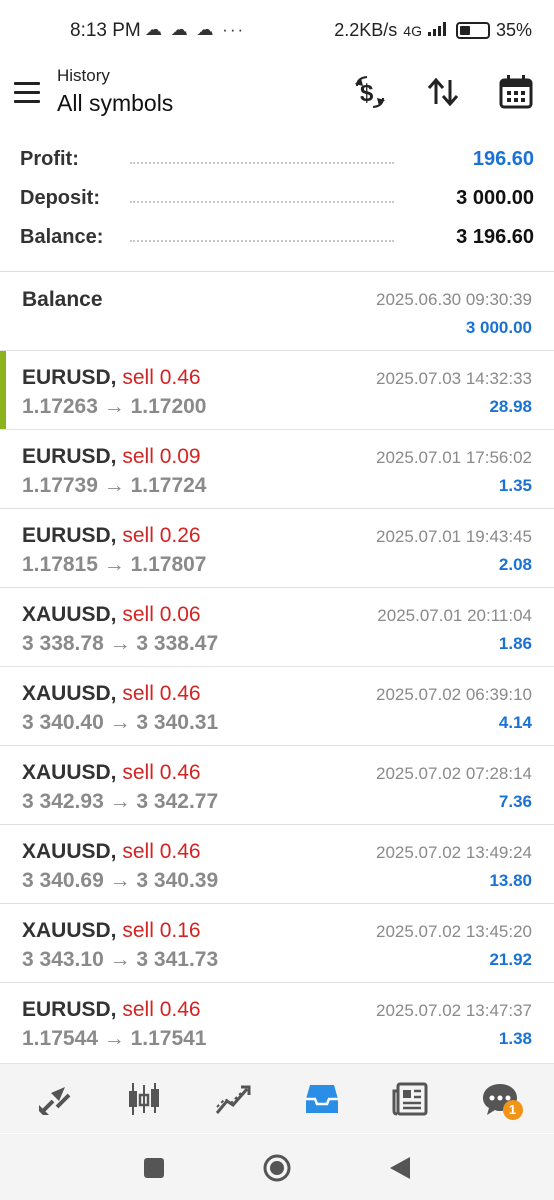  Describe the element at coordinates (515, 722) in the screenshot. I see `deal-profit: 4.14` at that location.